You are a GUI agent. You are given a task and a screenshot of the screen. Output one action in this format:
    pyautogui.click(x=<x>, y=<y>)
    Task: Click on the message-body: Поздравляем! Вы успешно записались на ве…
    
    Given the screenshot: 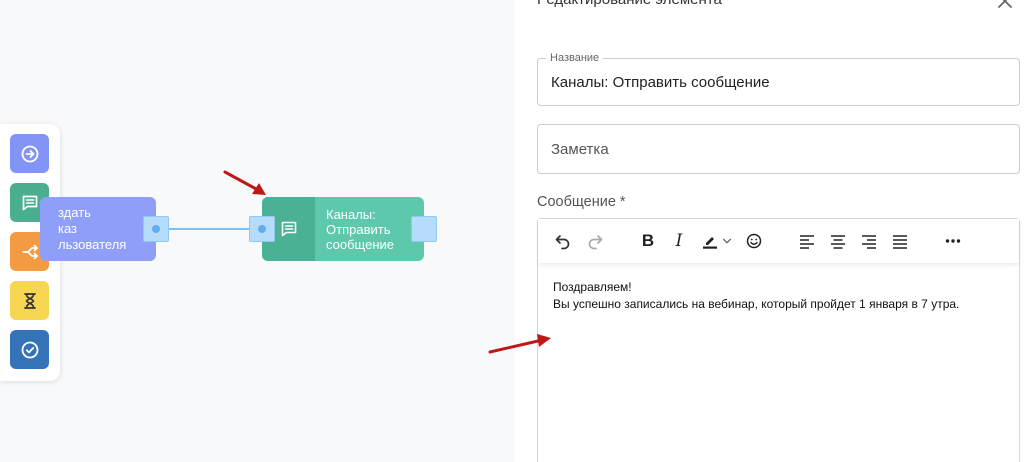 What is the action you would take?
    pyautogui.click(x=756, y=296)
    